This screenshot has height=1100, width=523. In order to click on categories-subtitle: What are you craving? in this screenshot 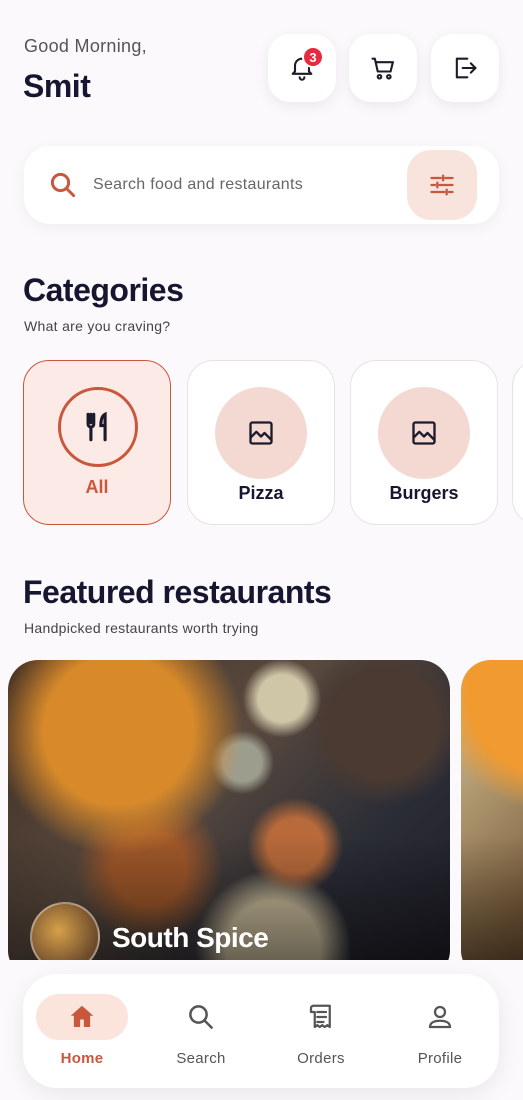, I will do `click(97, 326)`.